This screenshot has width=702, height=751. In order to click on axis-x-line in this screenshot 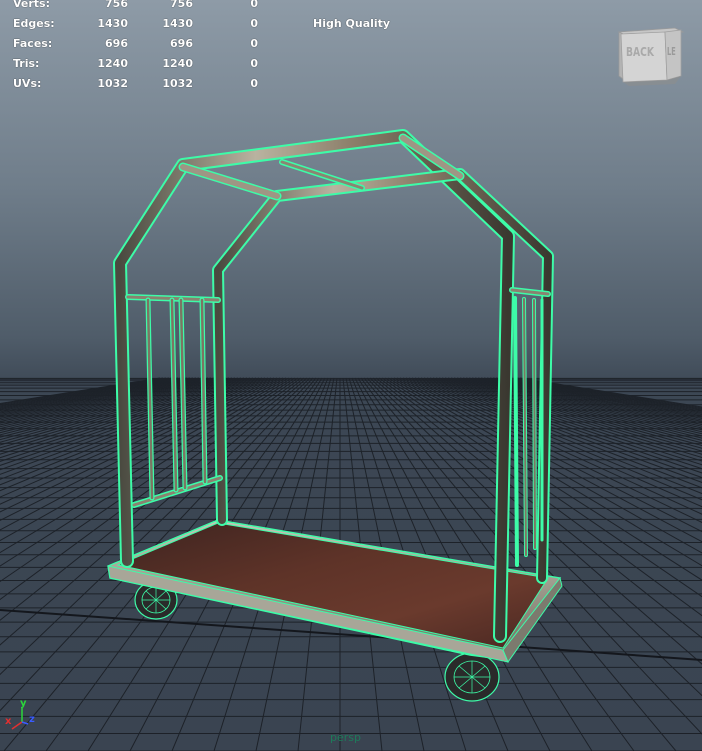, I will do `click(17, 725)`.